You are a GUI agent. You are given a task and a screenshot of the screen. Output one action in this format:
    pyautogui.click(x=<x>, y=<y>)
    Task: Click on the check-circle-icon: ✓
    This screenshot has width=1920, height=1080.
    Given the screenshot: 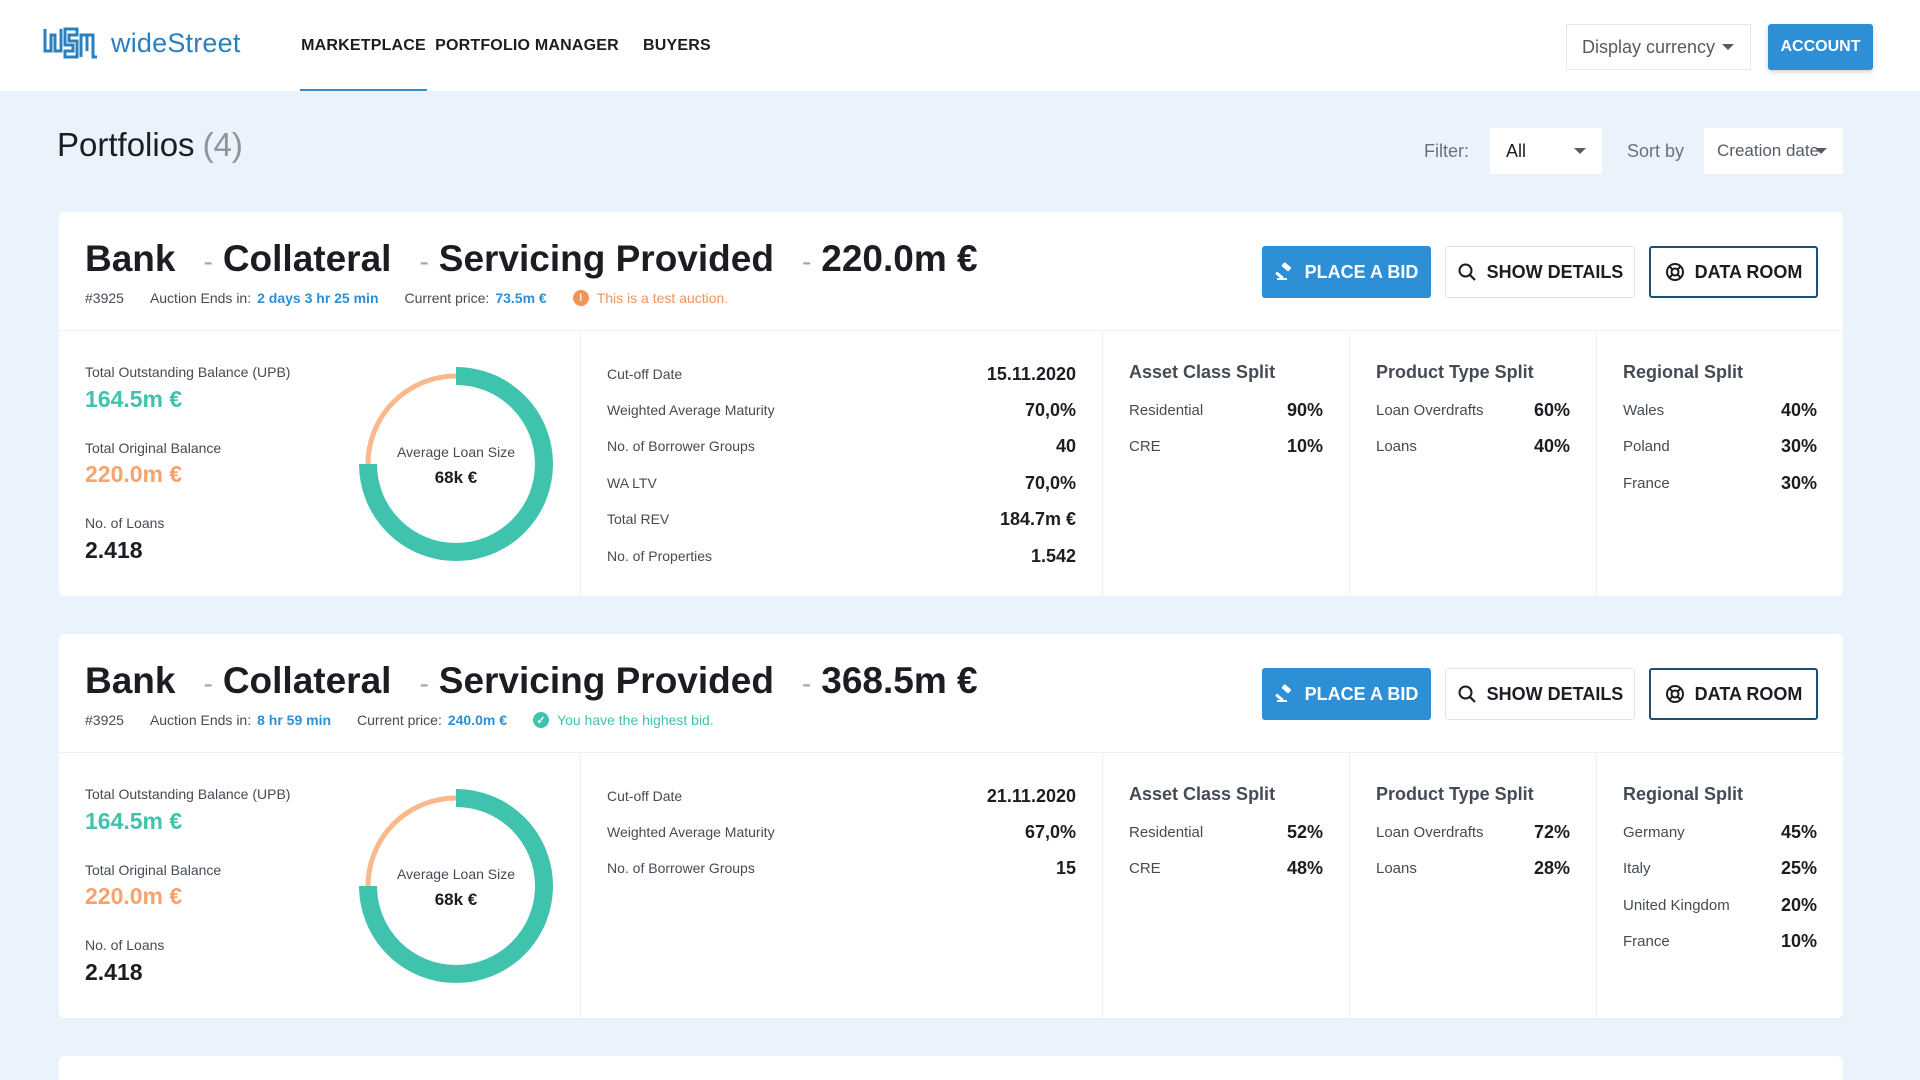 What is the action you would take?
    pyautogui.click(x=541, y=720)
    